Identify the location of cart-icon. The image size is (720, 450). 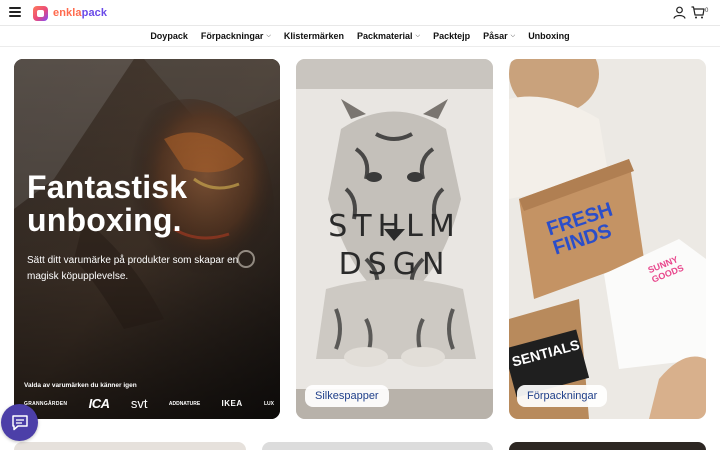
(698, 12).